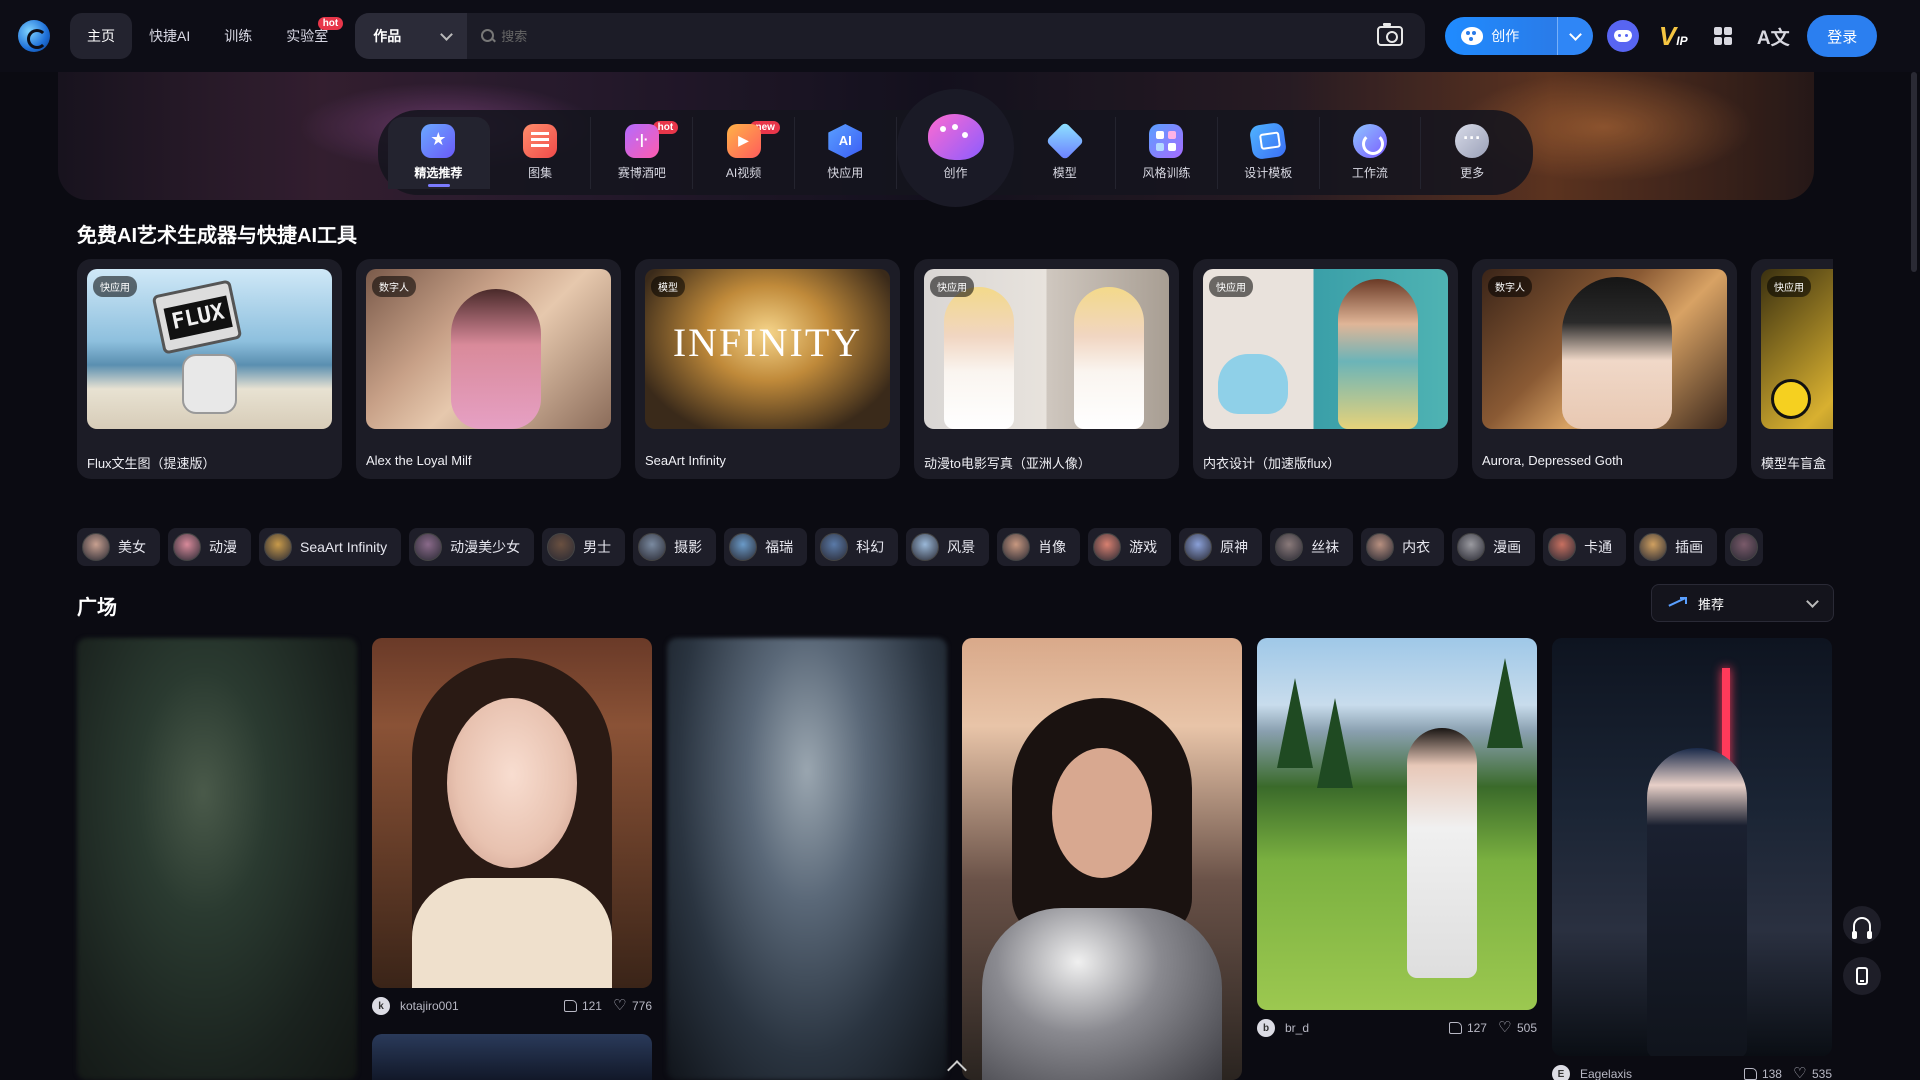 The width and height of the screenshot is (1920, 1080). What do you see at coordinates (223, 547) in the screenshot?
I see `tag-chip-label: 动漫` at bounding box center [223, 547].